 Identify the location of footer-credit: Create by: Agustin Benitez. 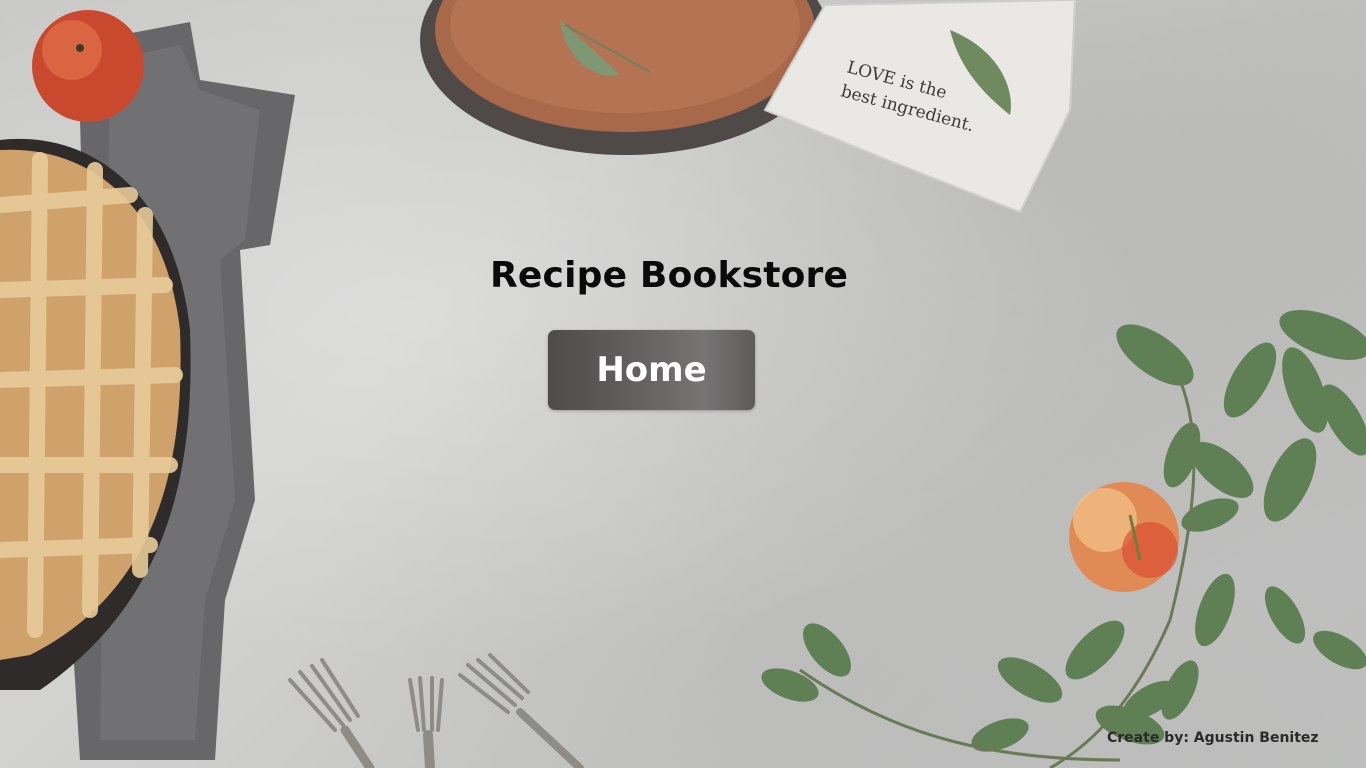
(1213, 738).